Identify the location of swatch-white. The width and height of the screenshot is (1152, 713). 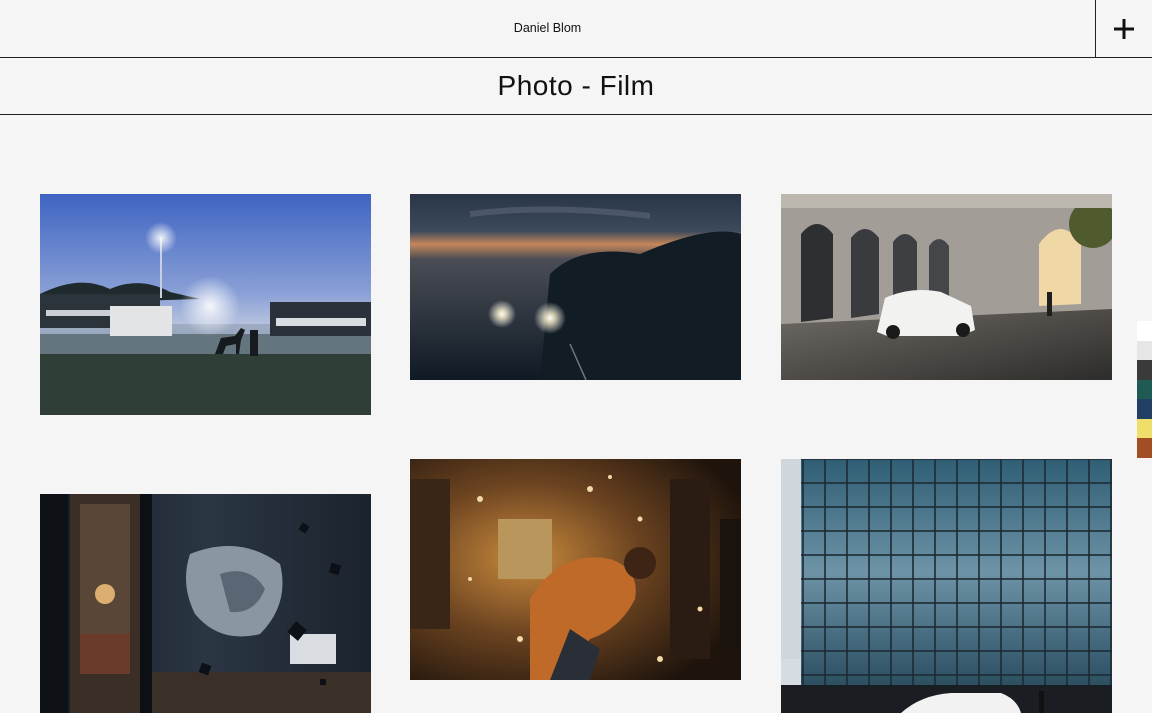
(1144, 331).